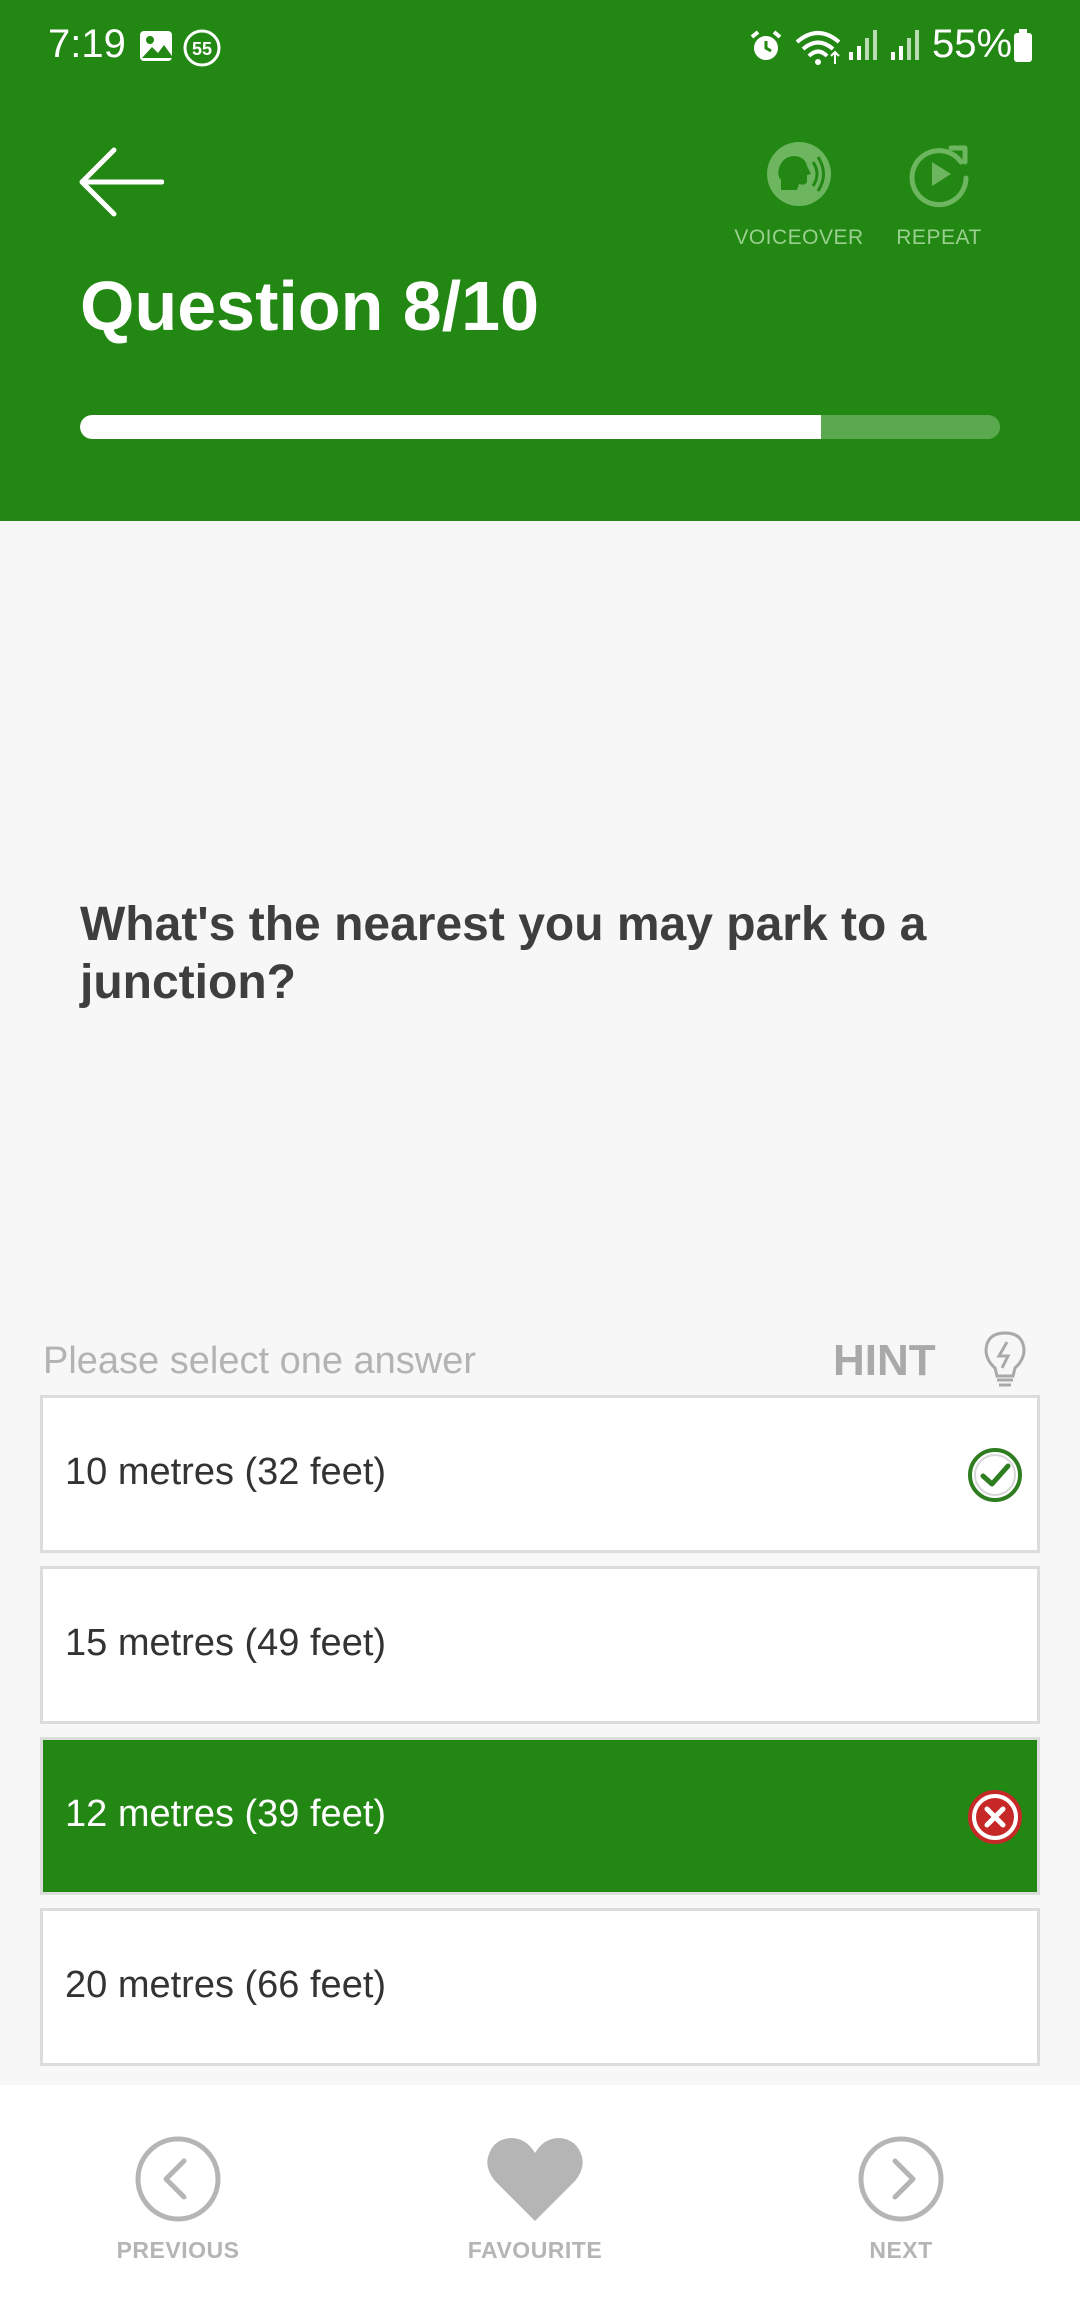 The width and height of the screenshot is (1080, 2316). What do you see at coordinates (818, 50) in the screenshot?
I see `wifi-icon` at bounding box center [818, 50].